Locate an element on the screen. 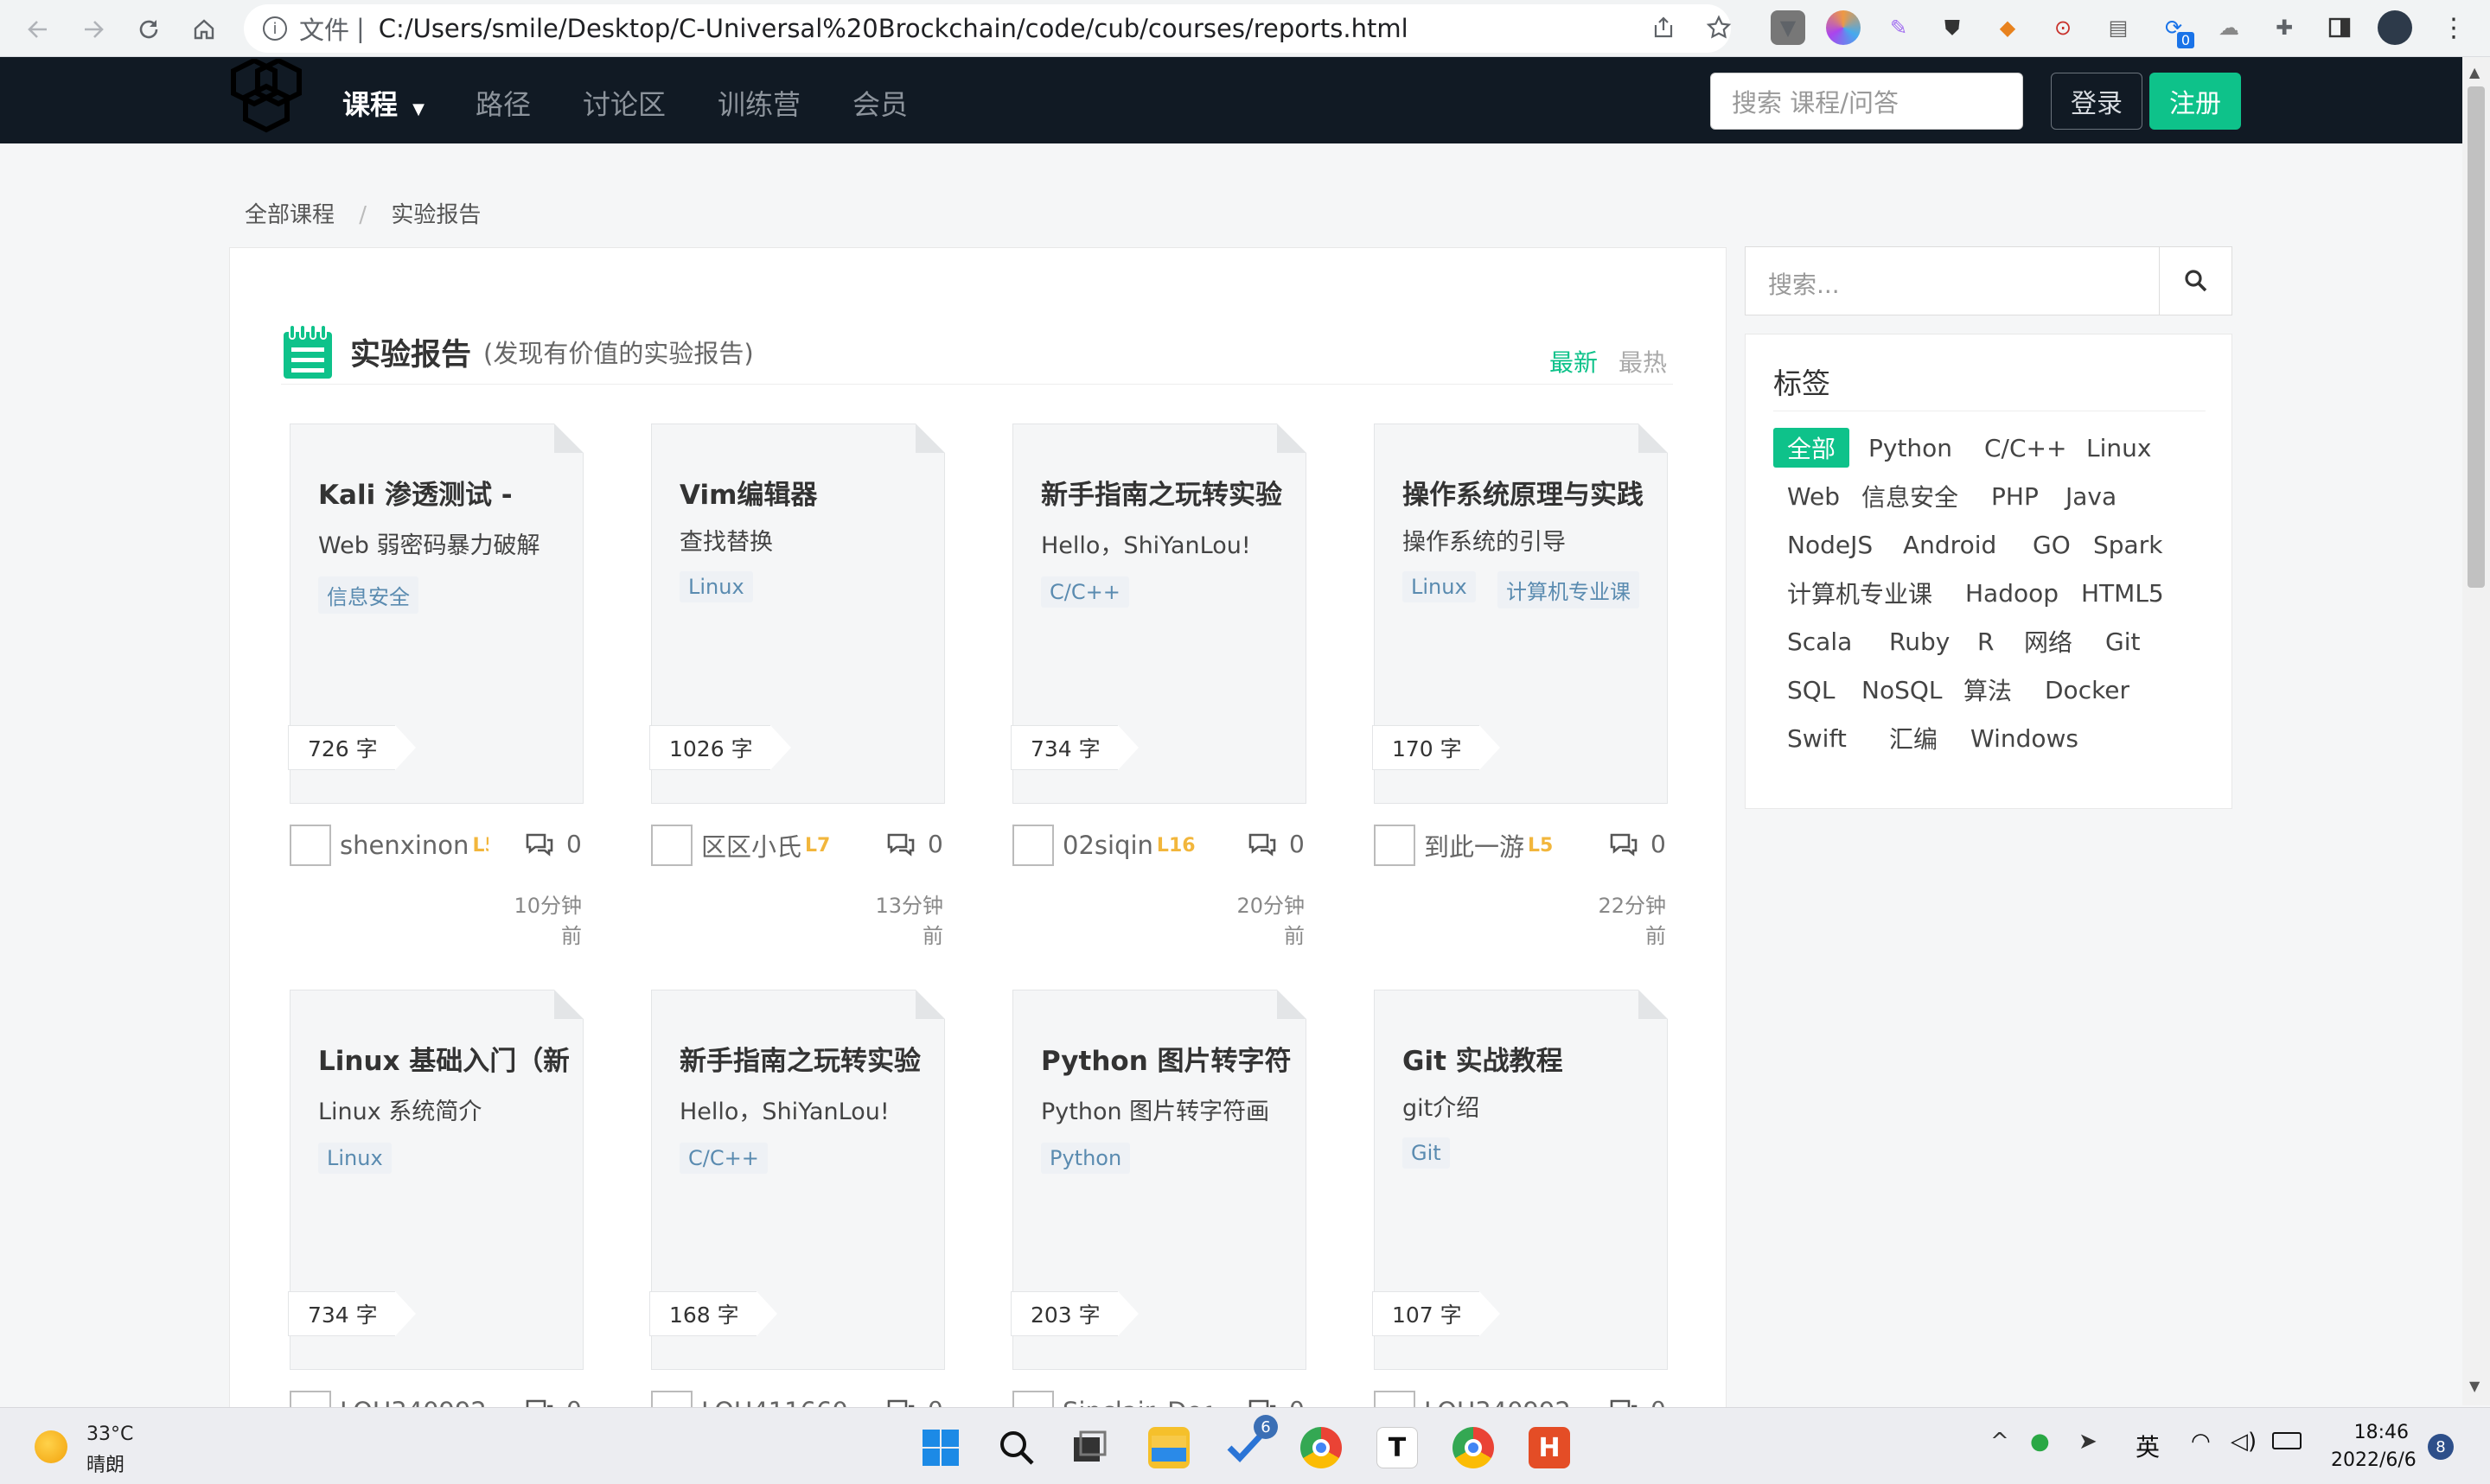 The image size is (2490, 1484). author-name: 02siqin is located at coordinates (1108, 845).